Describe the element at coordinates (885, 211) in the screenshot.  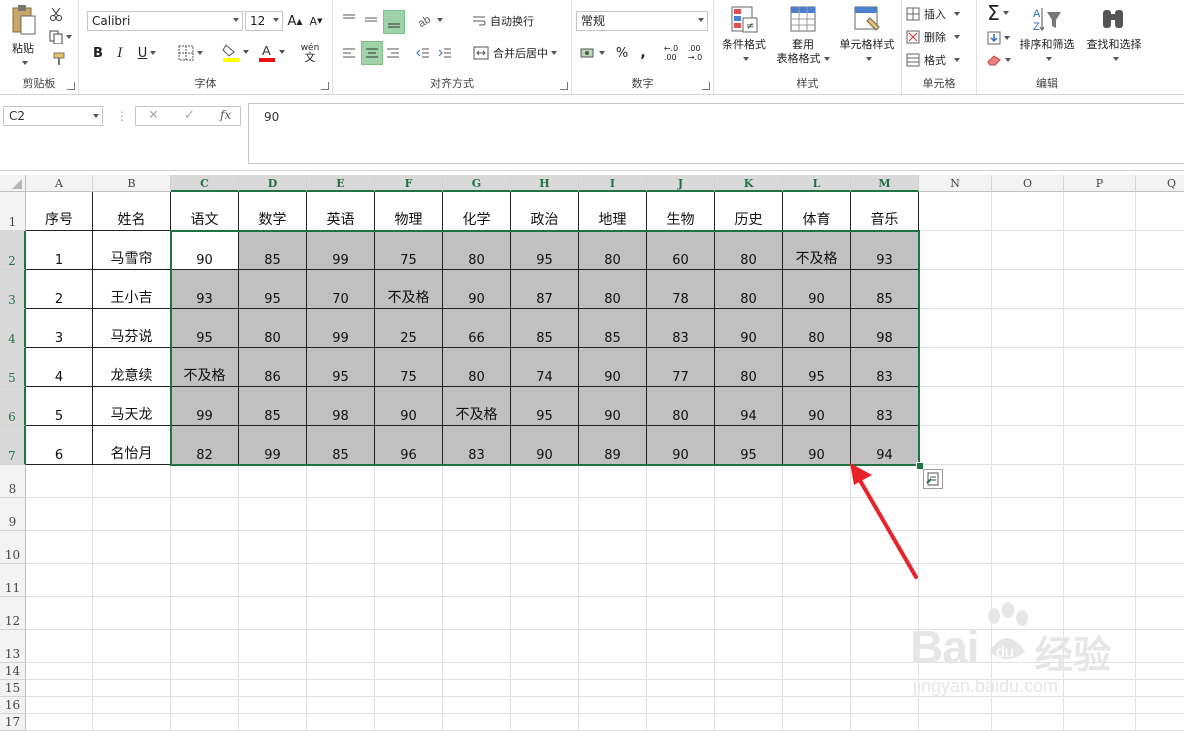
I see `header-cell: 音乐` at that location.